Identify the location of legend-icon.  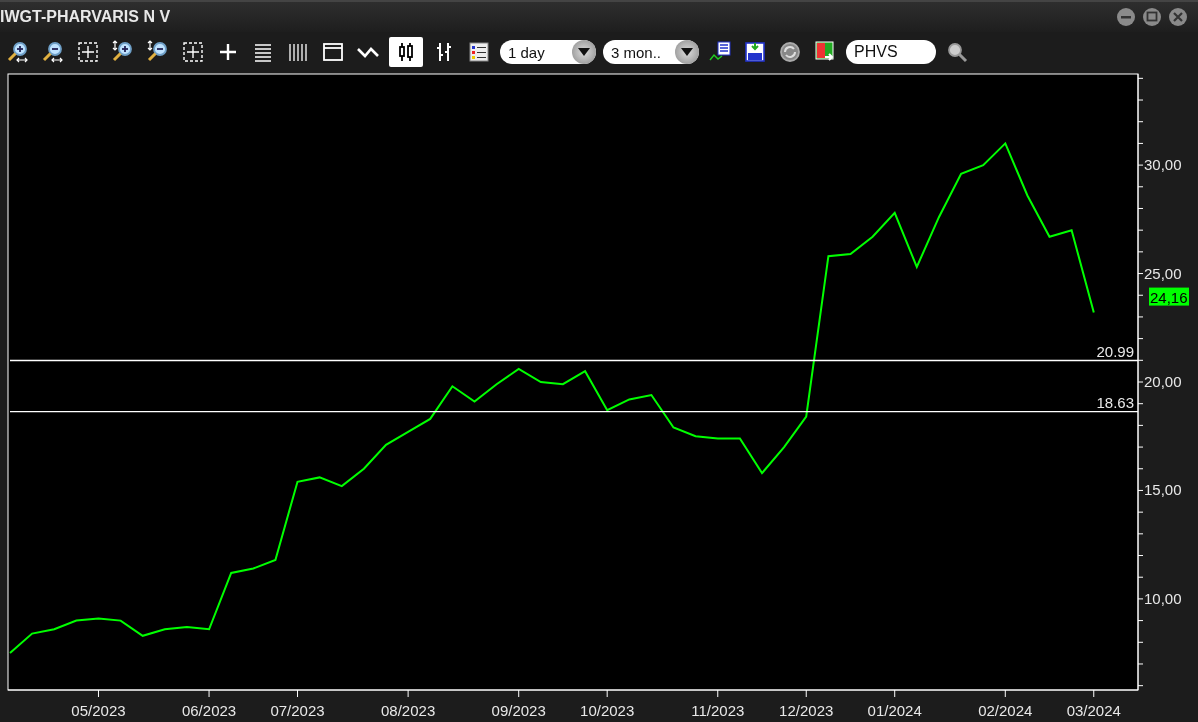
(479, 52).